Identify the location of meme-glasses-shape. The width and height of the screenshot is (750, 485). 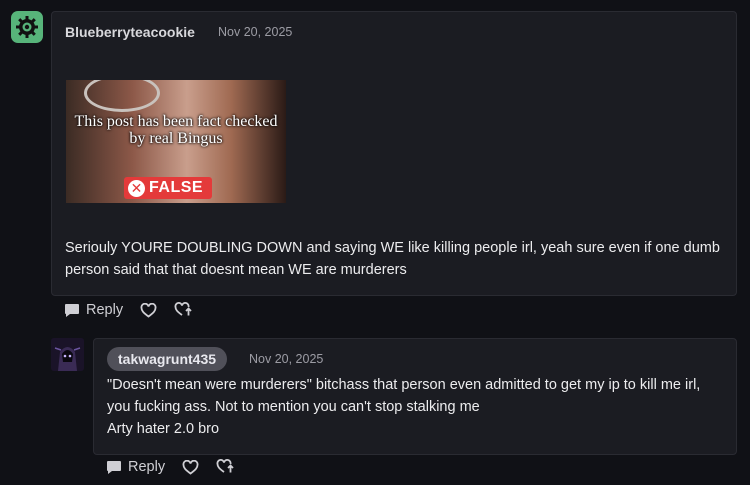
(122, 96).